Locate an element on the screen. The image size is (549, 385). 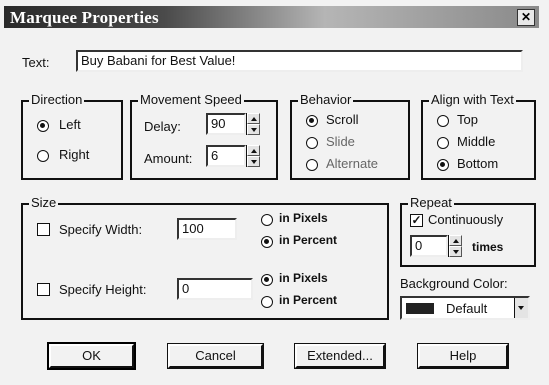
specify-height-checkbox is located at coordinates (43, 289).